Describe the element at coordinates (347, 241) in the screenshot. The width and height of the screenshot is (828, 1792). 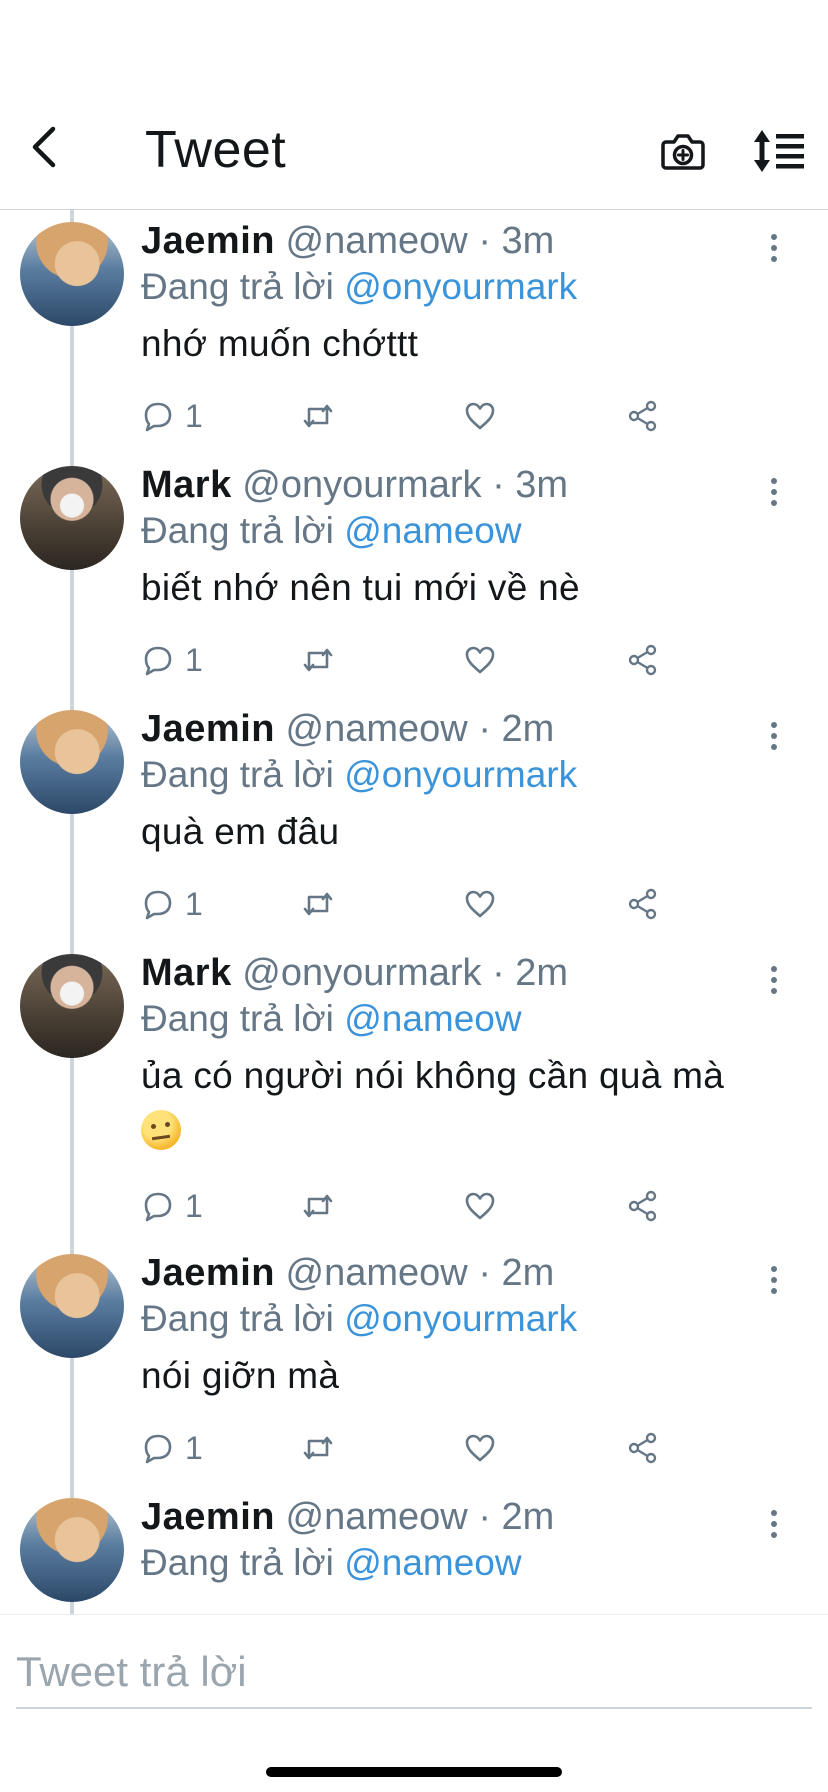
I see `tweet-header: Jaemin @nameow · 3m` at that location.